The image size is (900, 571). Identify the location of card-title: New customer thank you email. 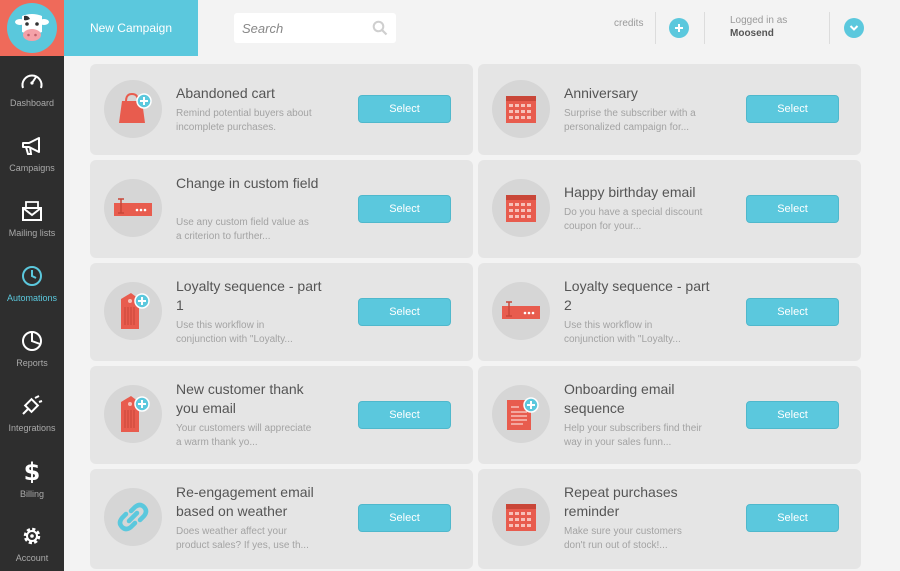
(240, 398).